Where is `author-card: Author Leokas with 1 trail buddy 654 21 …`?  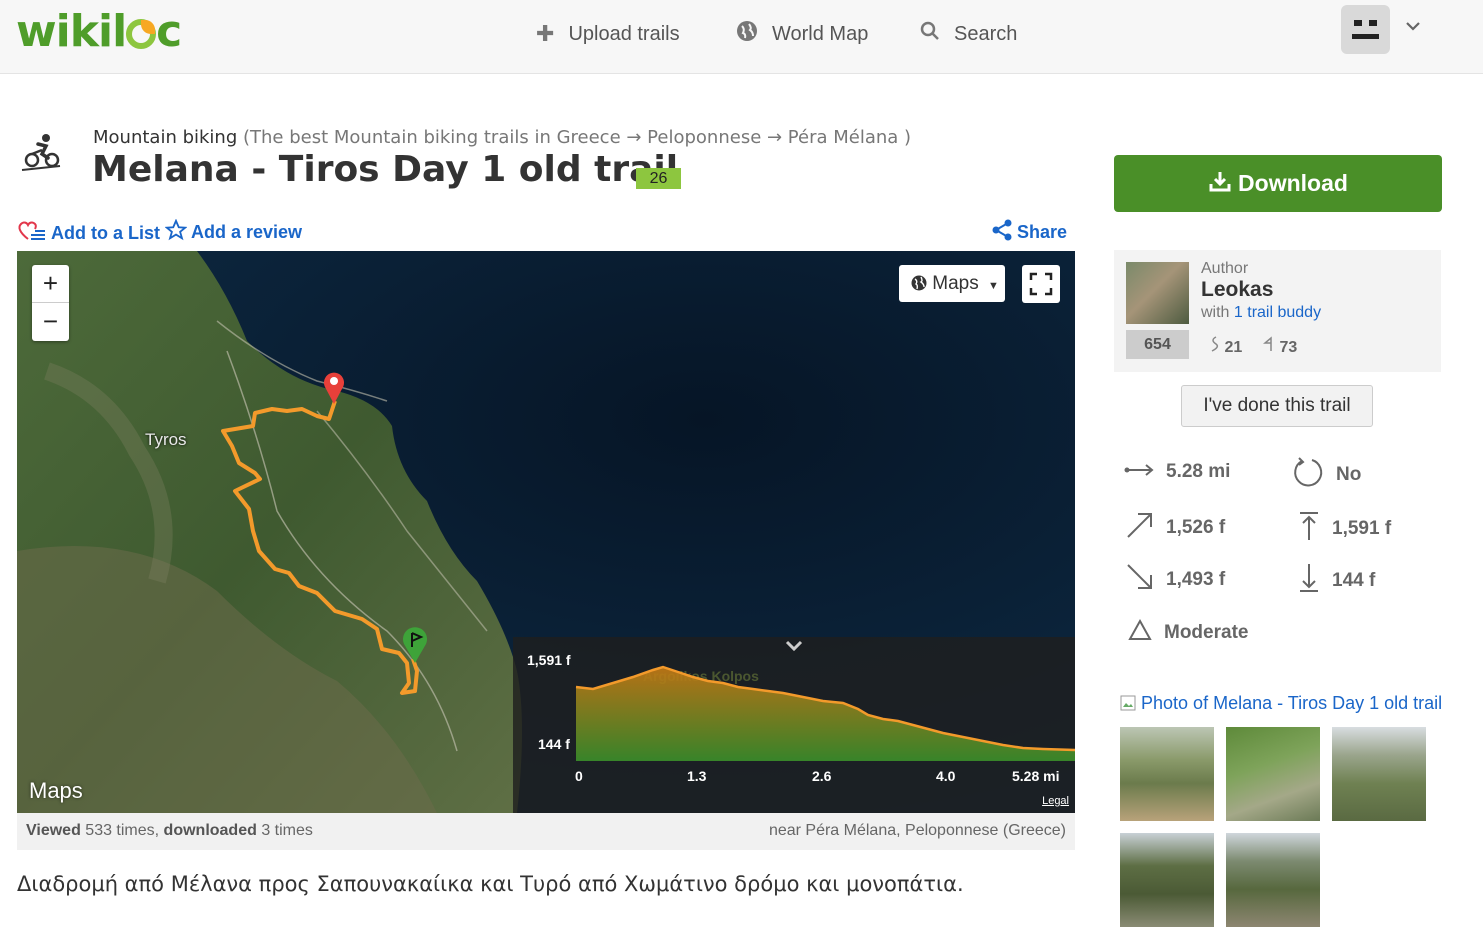 author-card: Author Leokas with 1 trail buddy 654 21 … is located at coordinates (1277, 311).